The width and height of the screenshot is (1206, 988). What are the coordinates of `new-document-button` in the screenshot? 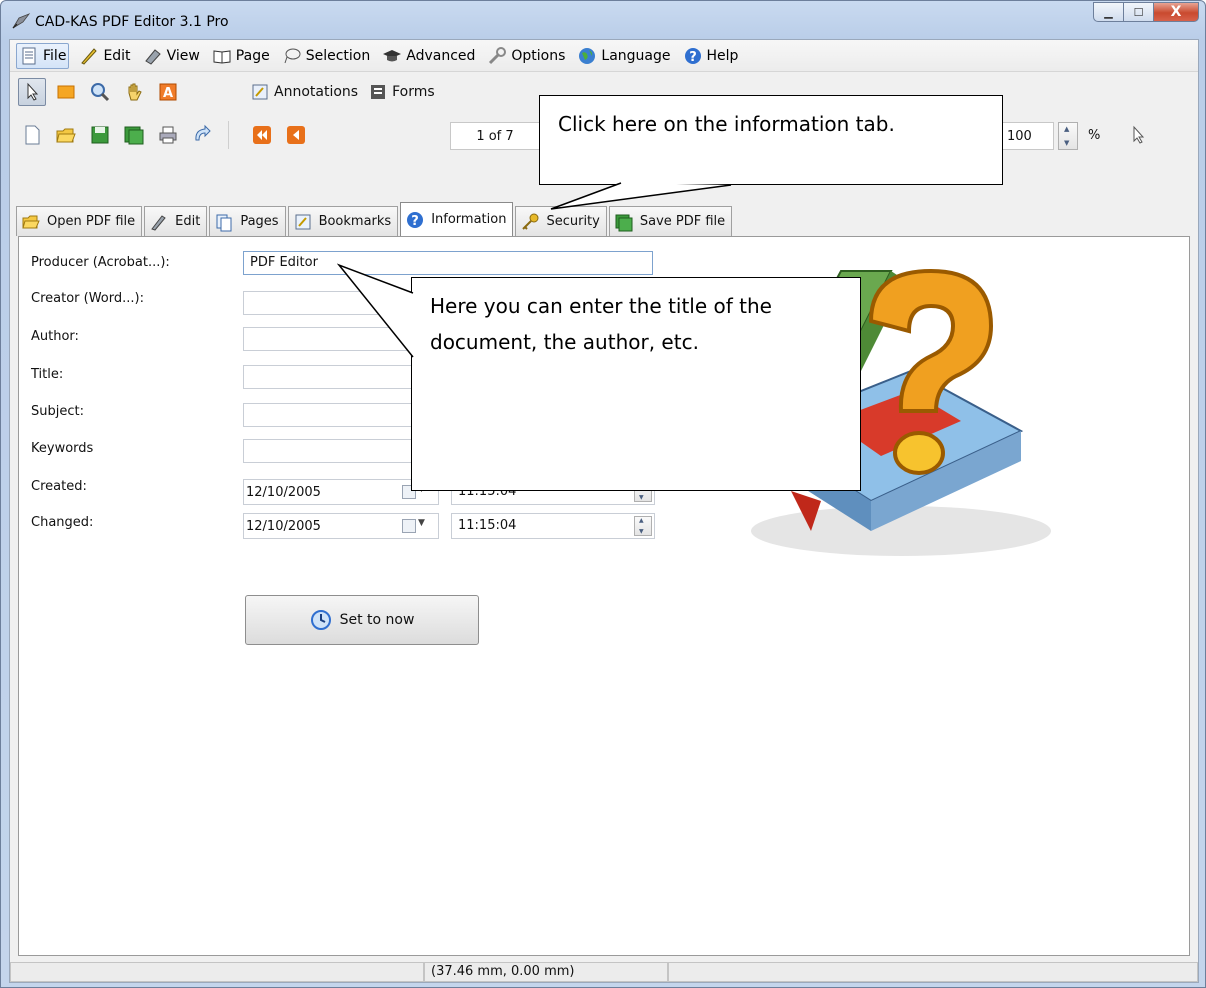 It's located at (32, 135).